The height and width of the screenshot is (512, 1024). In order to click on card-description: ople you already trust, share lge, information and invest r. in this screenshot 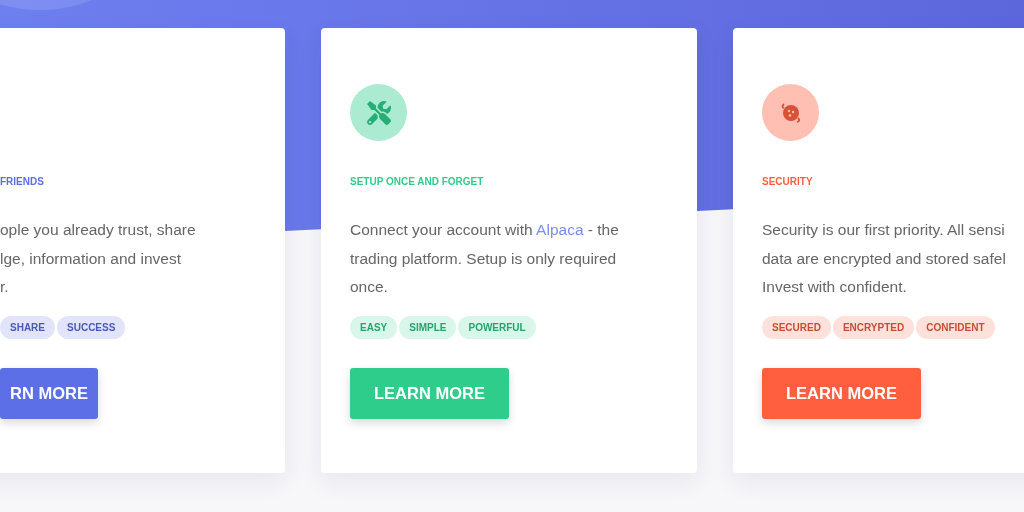, I will do `click(98, 258)`.